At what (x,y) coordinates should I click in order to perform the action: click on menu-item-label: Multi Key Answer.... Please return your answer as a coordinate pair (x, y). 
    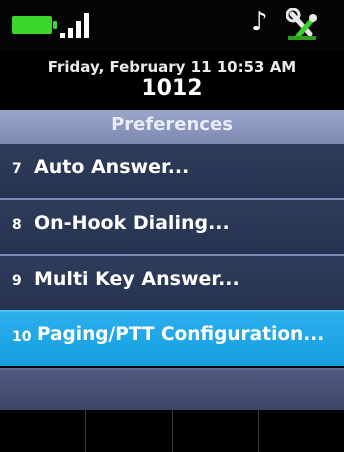
    Looking at the image, I should click on (137, 279).